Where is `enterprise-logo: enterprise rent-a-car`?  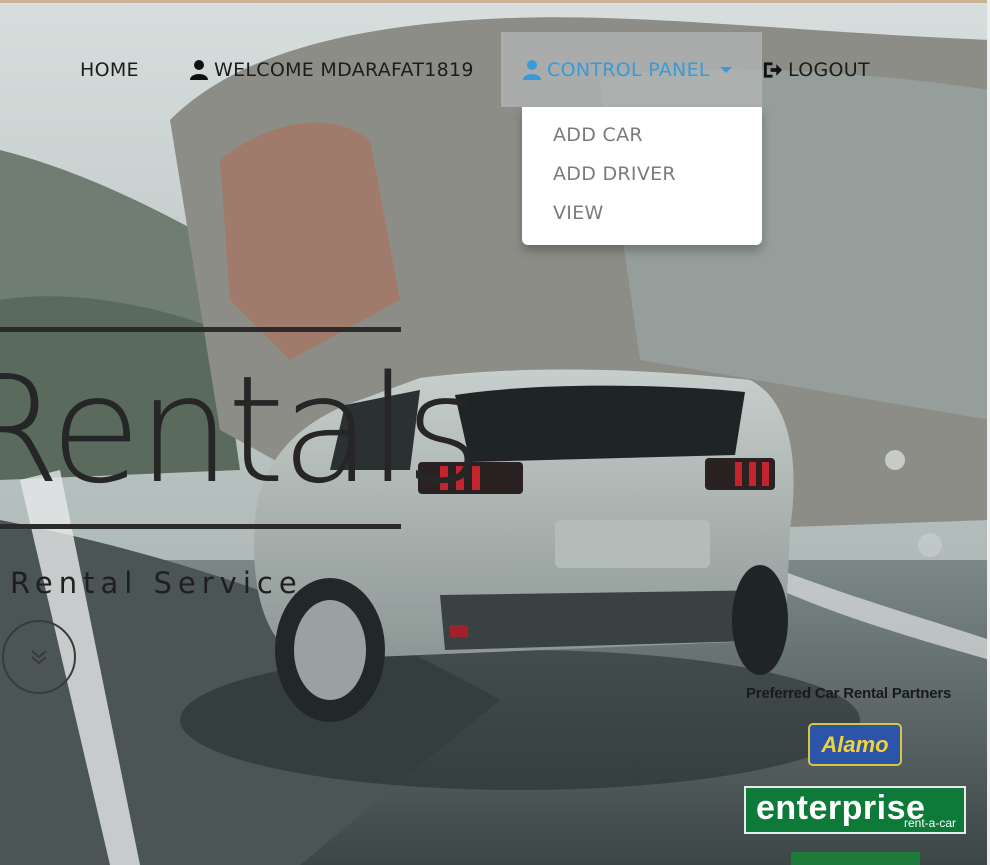 enterprise-logo: enterprise rent-a-car is located at coordinates (855, 810).